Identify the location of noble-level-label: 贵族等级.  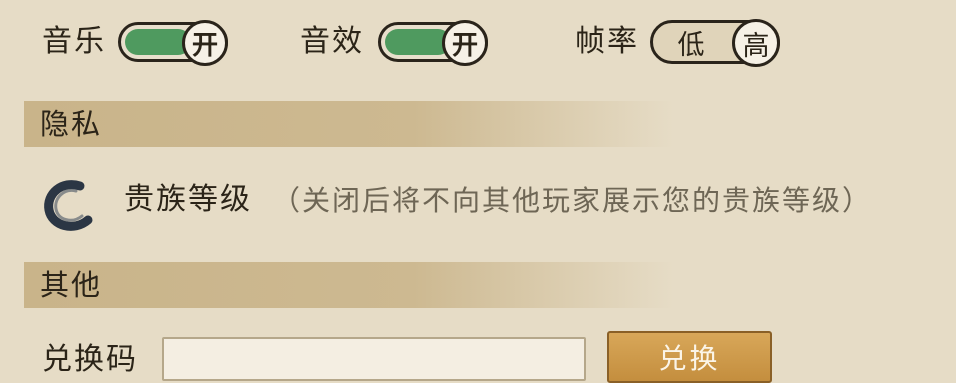
(188, 199).